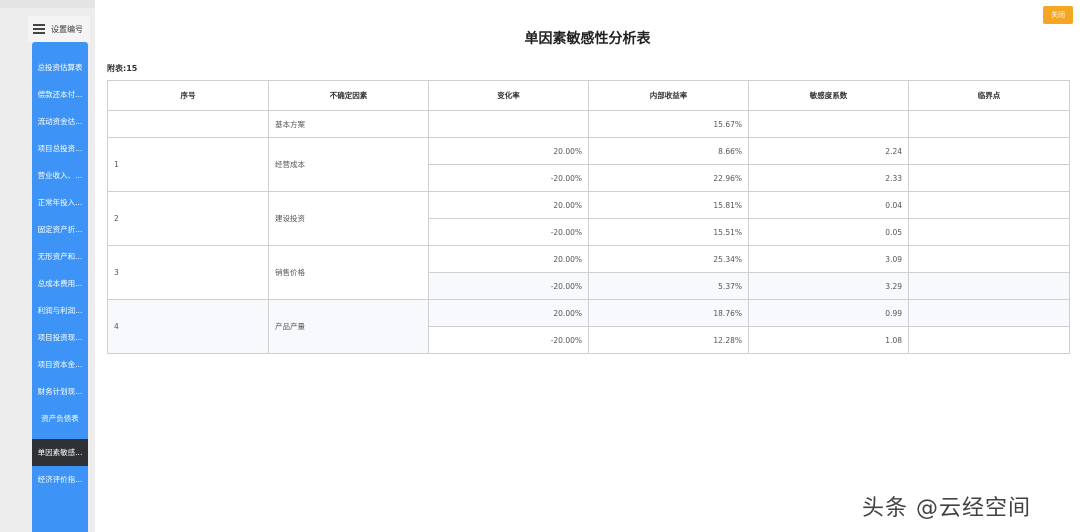 Image resolution: width=1080 pixels, height=532 pixels. Describe the element at coordinates (348, 124) in the screenshot. I see `cell-factor: 基本方案` at that location.